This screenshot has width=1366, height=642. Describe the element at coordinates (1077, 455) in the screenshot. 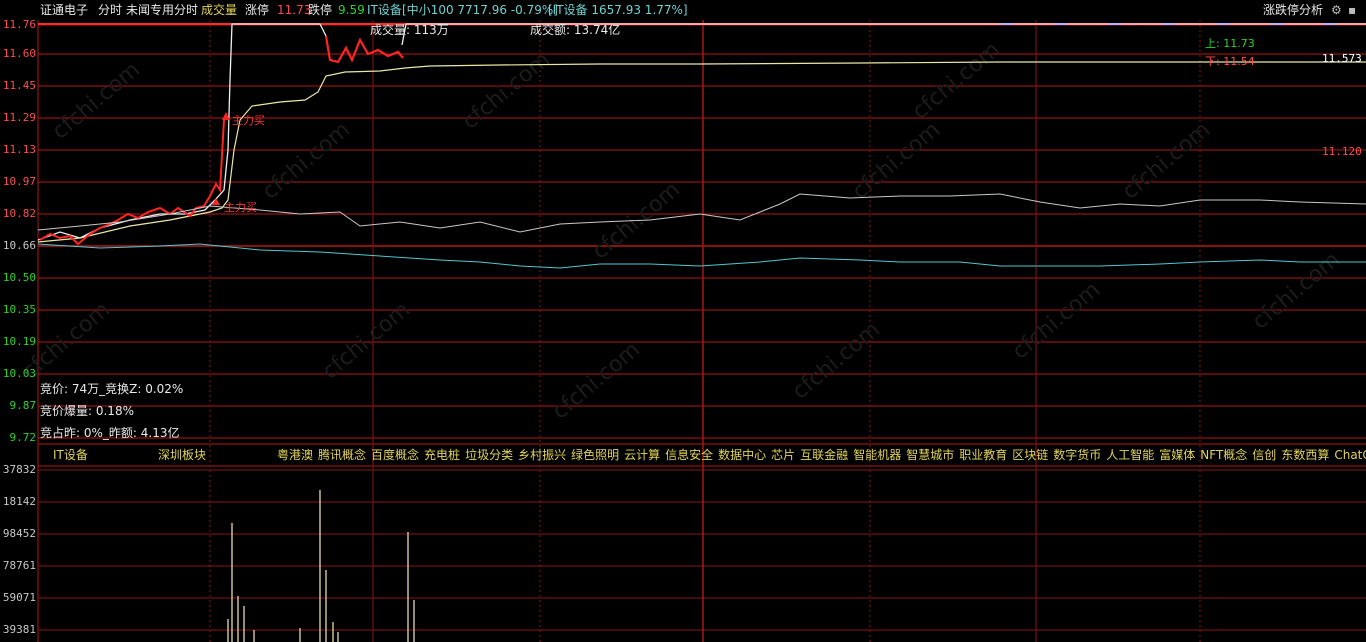

I see `concept-tag: 数字货币` at that location.